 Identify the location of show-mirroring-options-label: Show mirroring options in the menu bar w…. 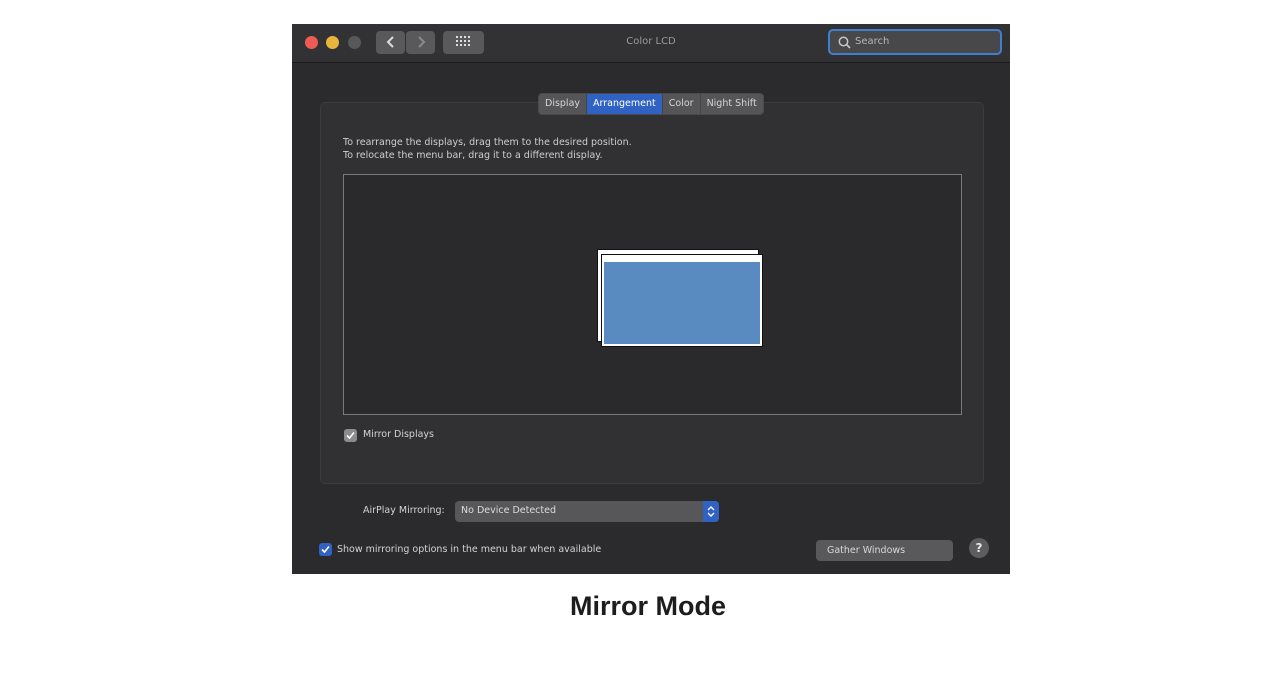
(469, 549).